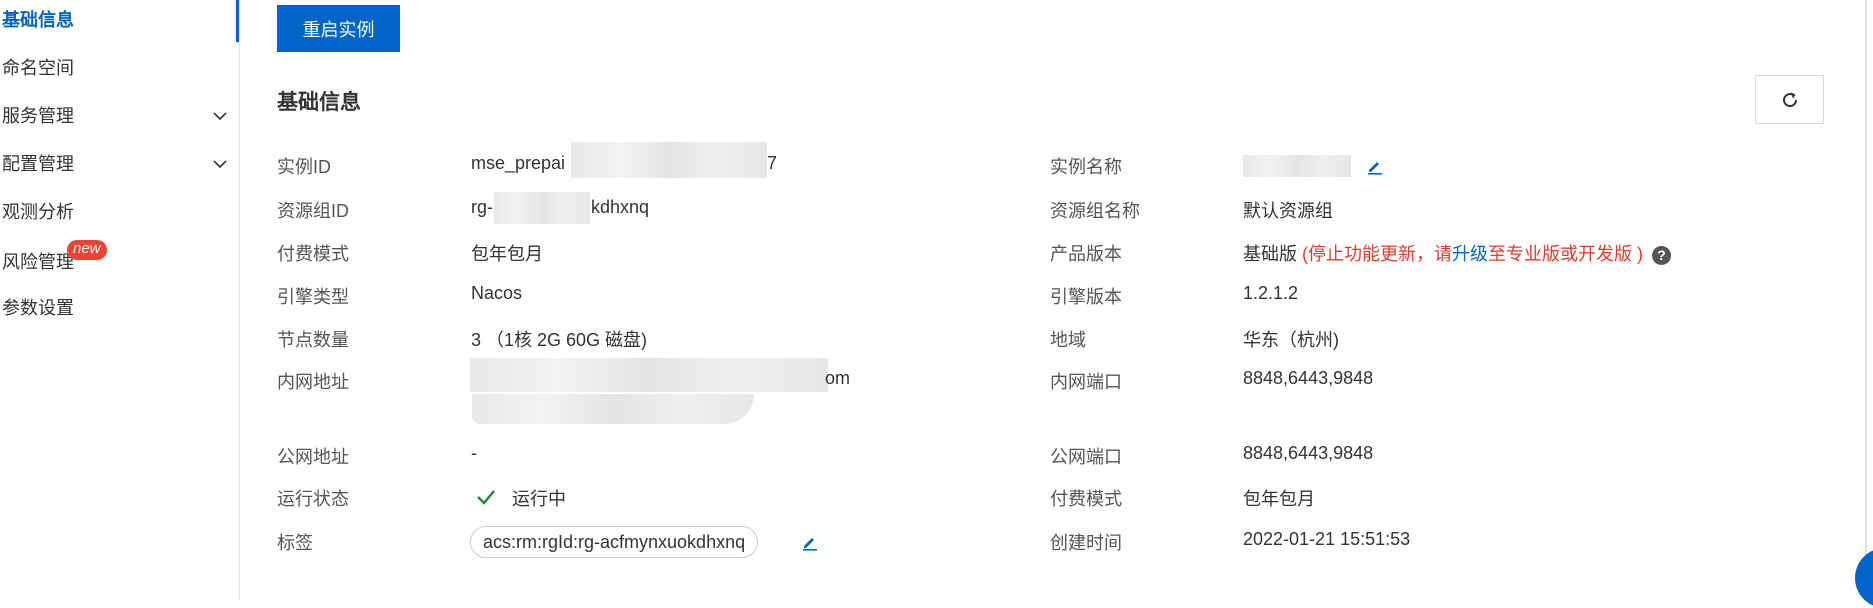 This screenshot has height=608, width=1873. What do you see at coordinates (1662, 255) in the screenshot?
I see `help-icon: ?` at bounding box center [1662, 255].